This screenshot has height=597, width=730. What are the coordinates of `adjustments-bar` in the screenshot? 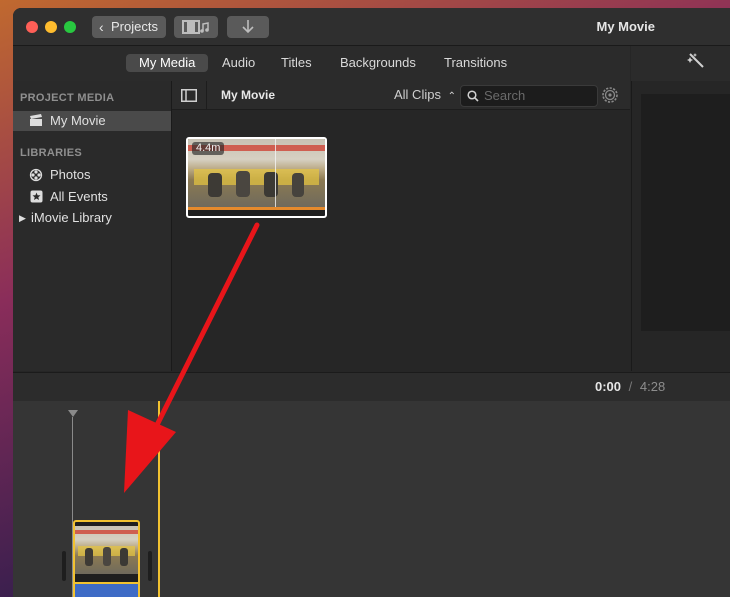 It's located at (680, 63).